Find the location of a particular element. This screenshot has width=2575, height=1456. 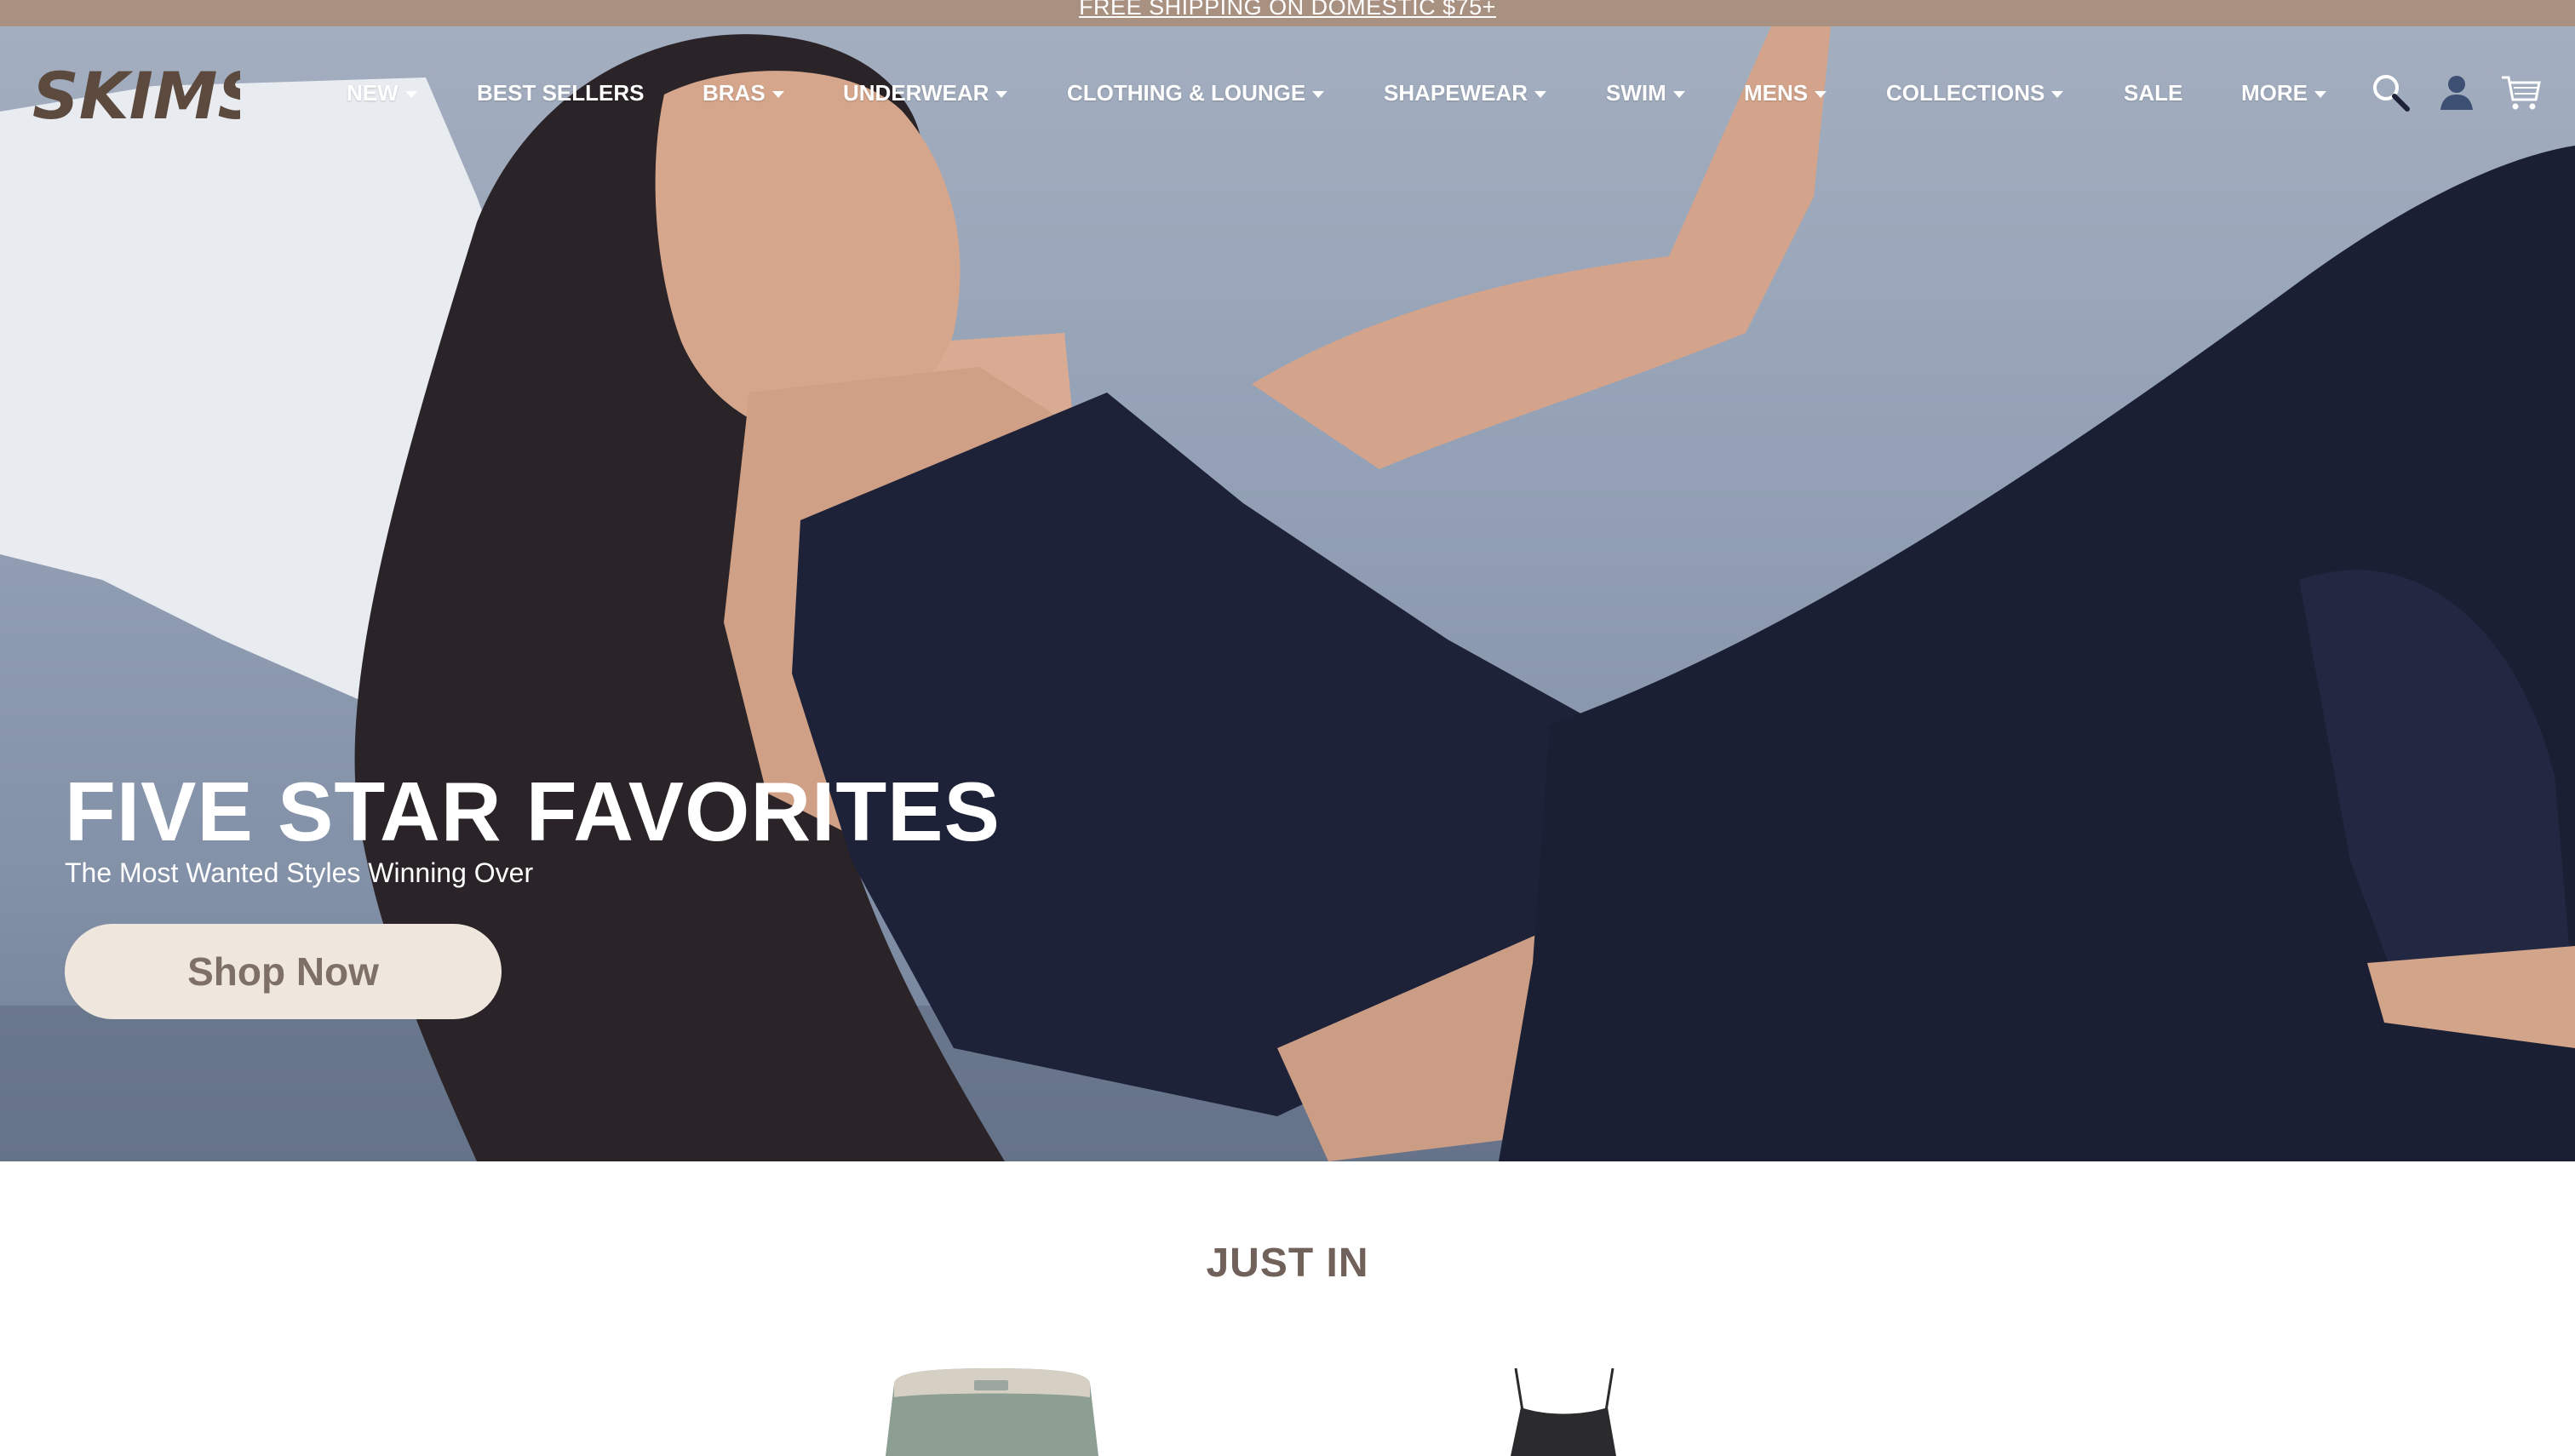

shop-now-button: Shop Now is located at coordinates (283, 972).